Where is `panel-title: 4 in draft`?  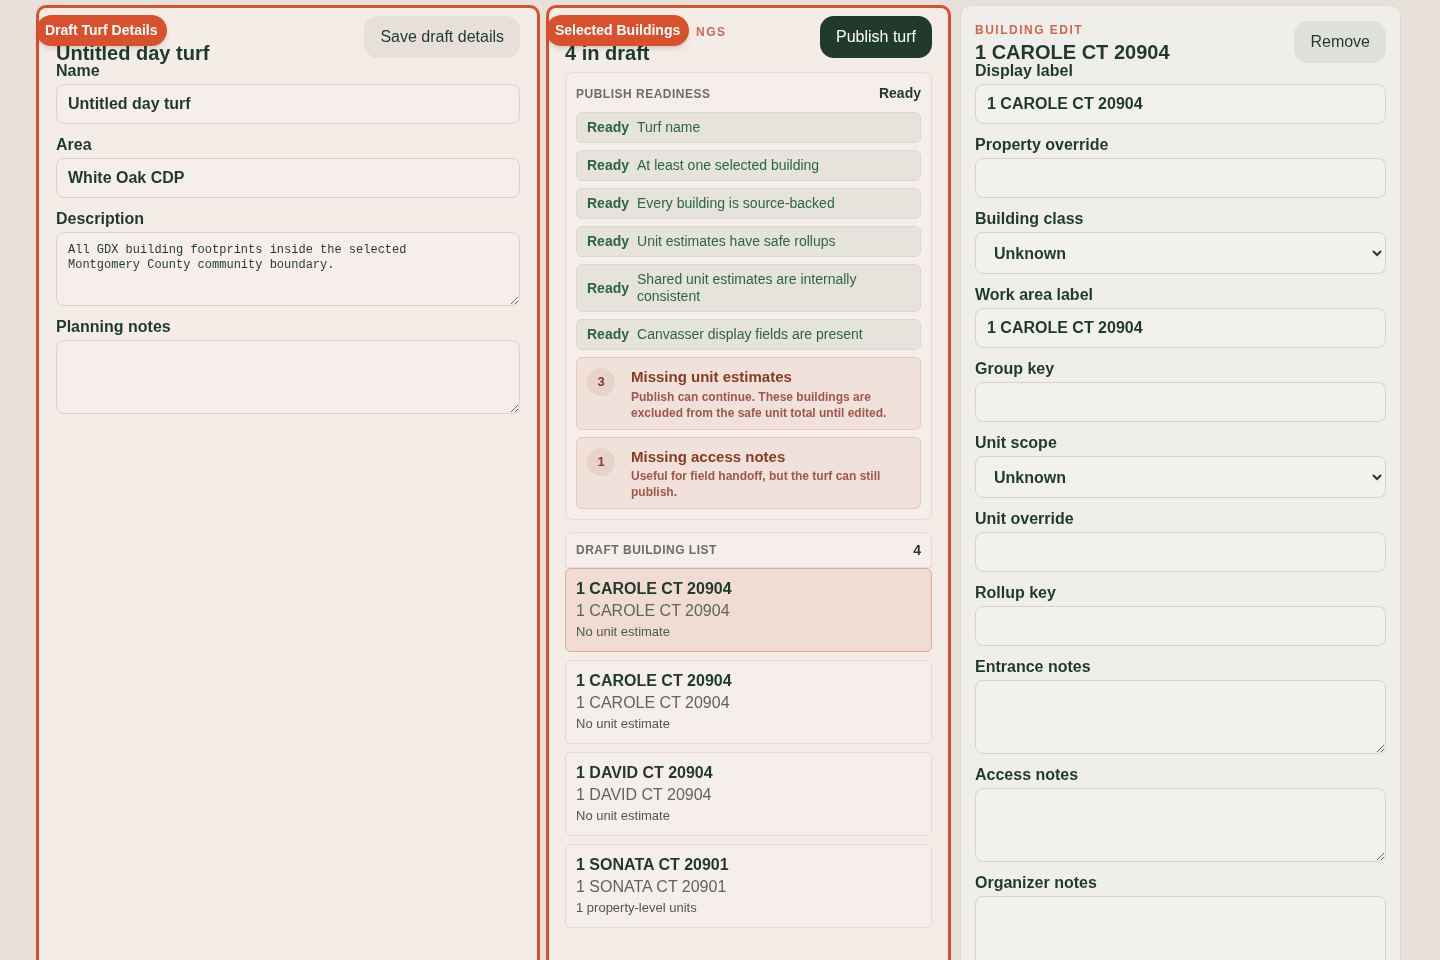 panel-title: 4 in draft is located at coordinates (608, 53).